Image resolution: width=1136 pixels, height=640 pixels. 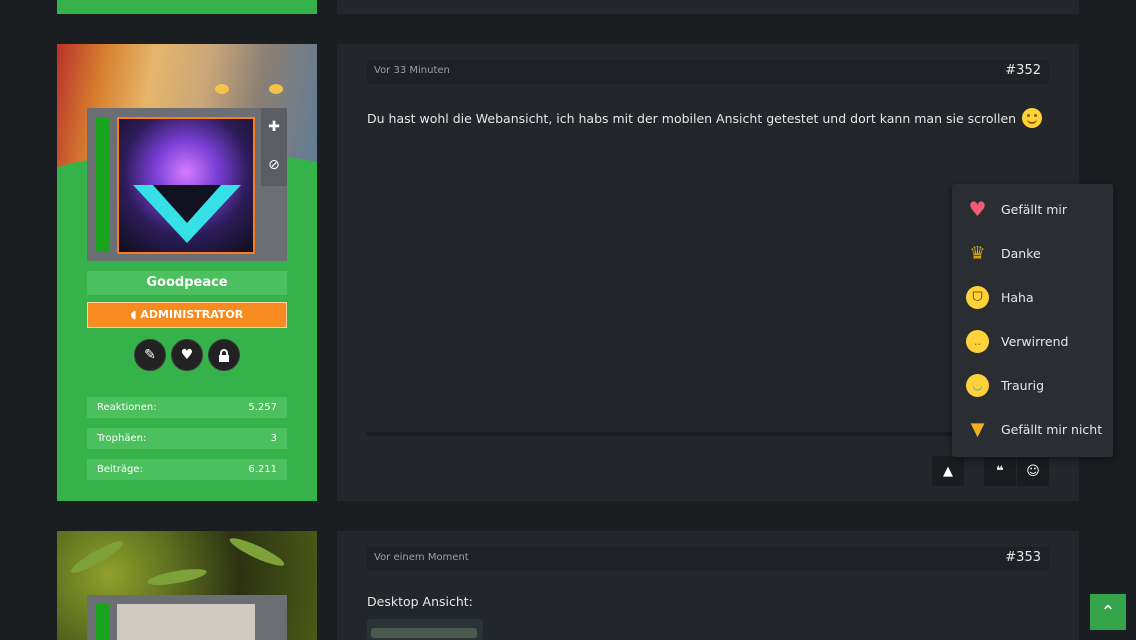 I want to click on post-author-sidebar, so click(x=187, y=585).